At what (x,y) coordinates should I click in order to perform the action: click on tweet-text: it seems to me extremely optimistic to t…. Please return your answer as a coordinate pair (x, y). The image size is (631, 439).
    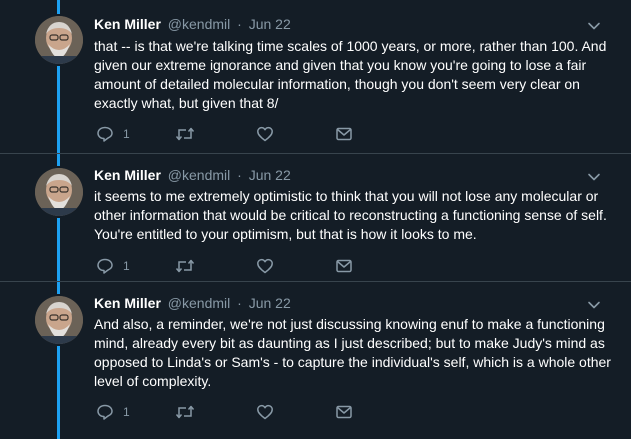
    Looking at the image, I should click on (350, 215).